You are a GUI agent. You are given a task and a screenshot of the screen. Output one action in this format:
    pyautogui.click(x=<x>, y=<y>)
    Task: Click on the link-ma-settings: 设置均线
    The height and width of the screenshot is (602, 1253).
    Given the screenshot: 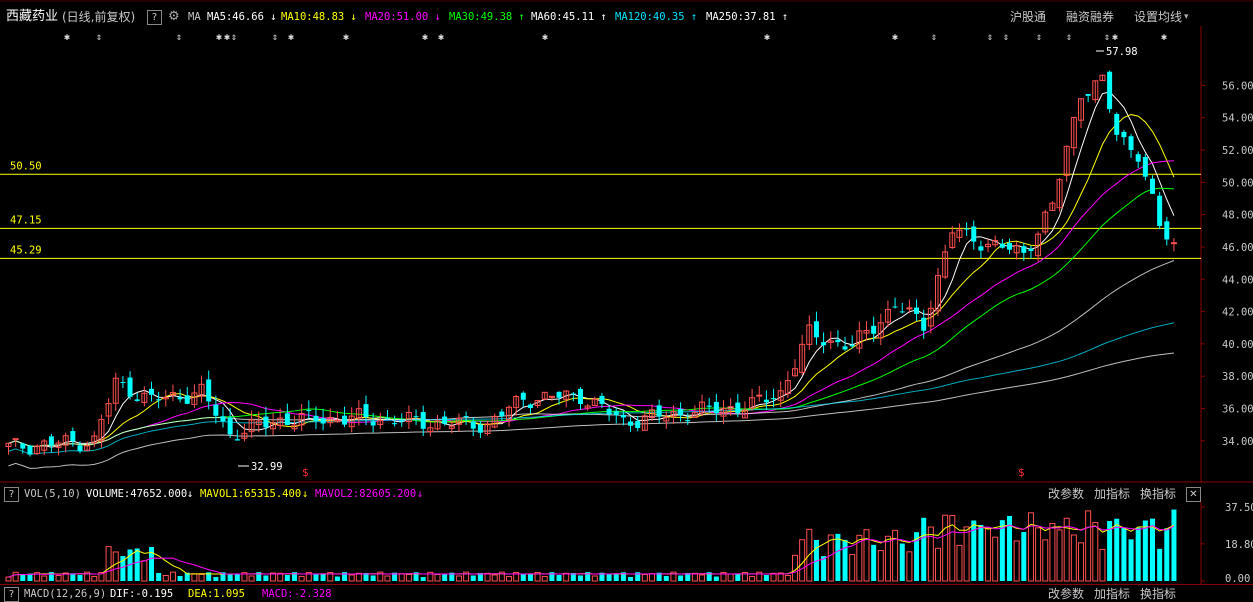 What is the action you would take?
    pyautogui.click(x=1158, y=17)
    